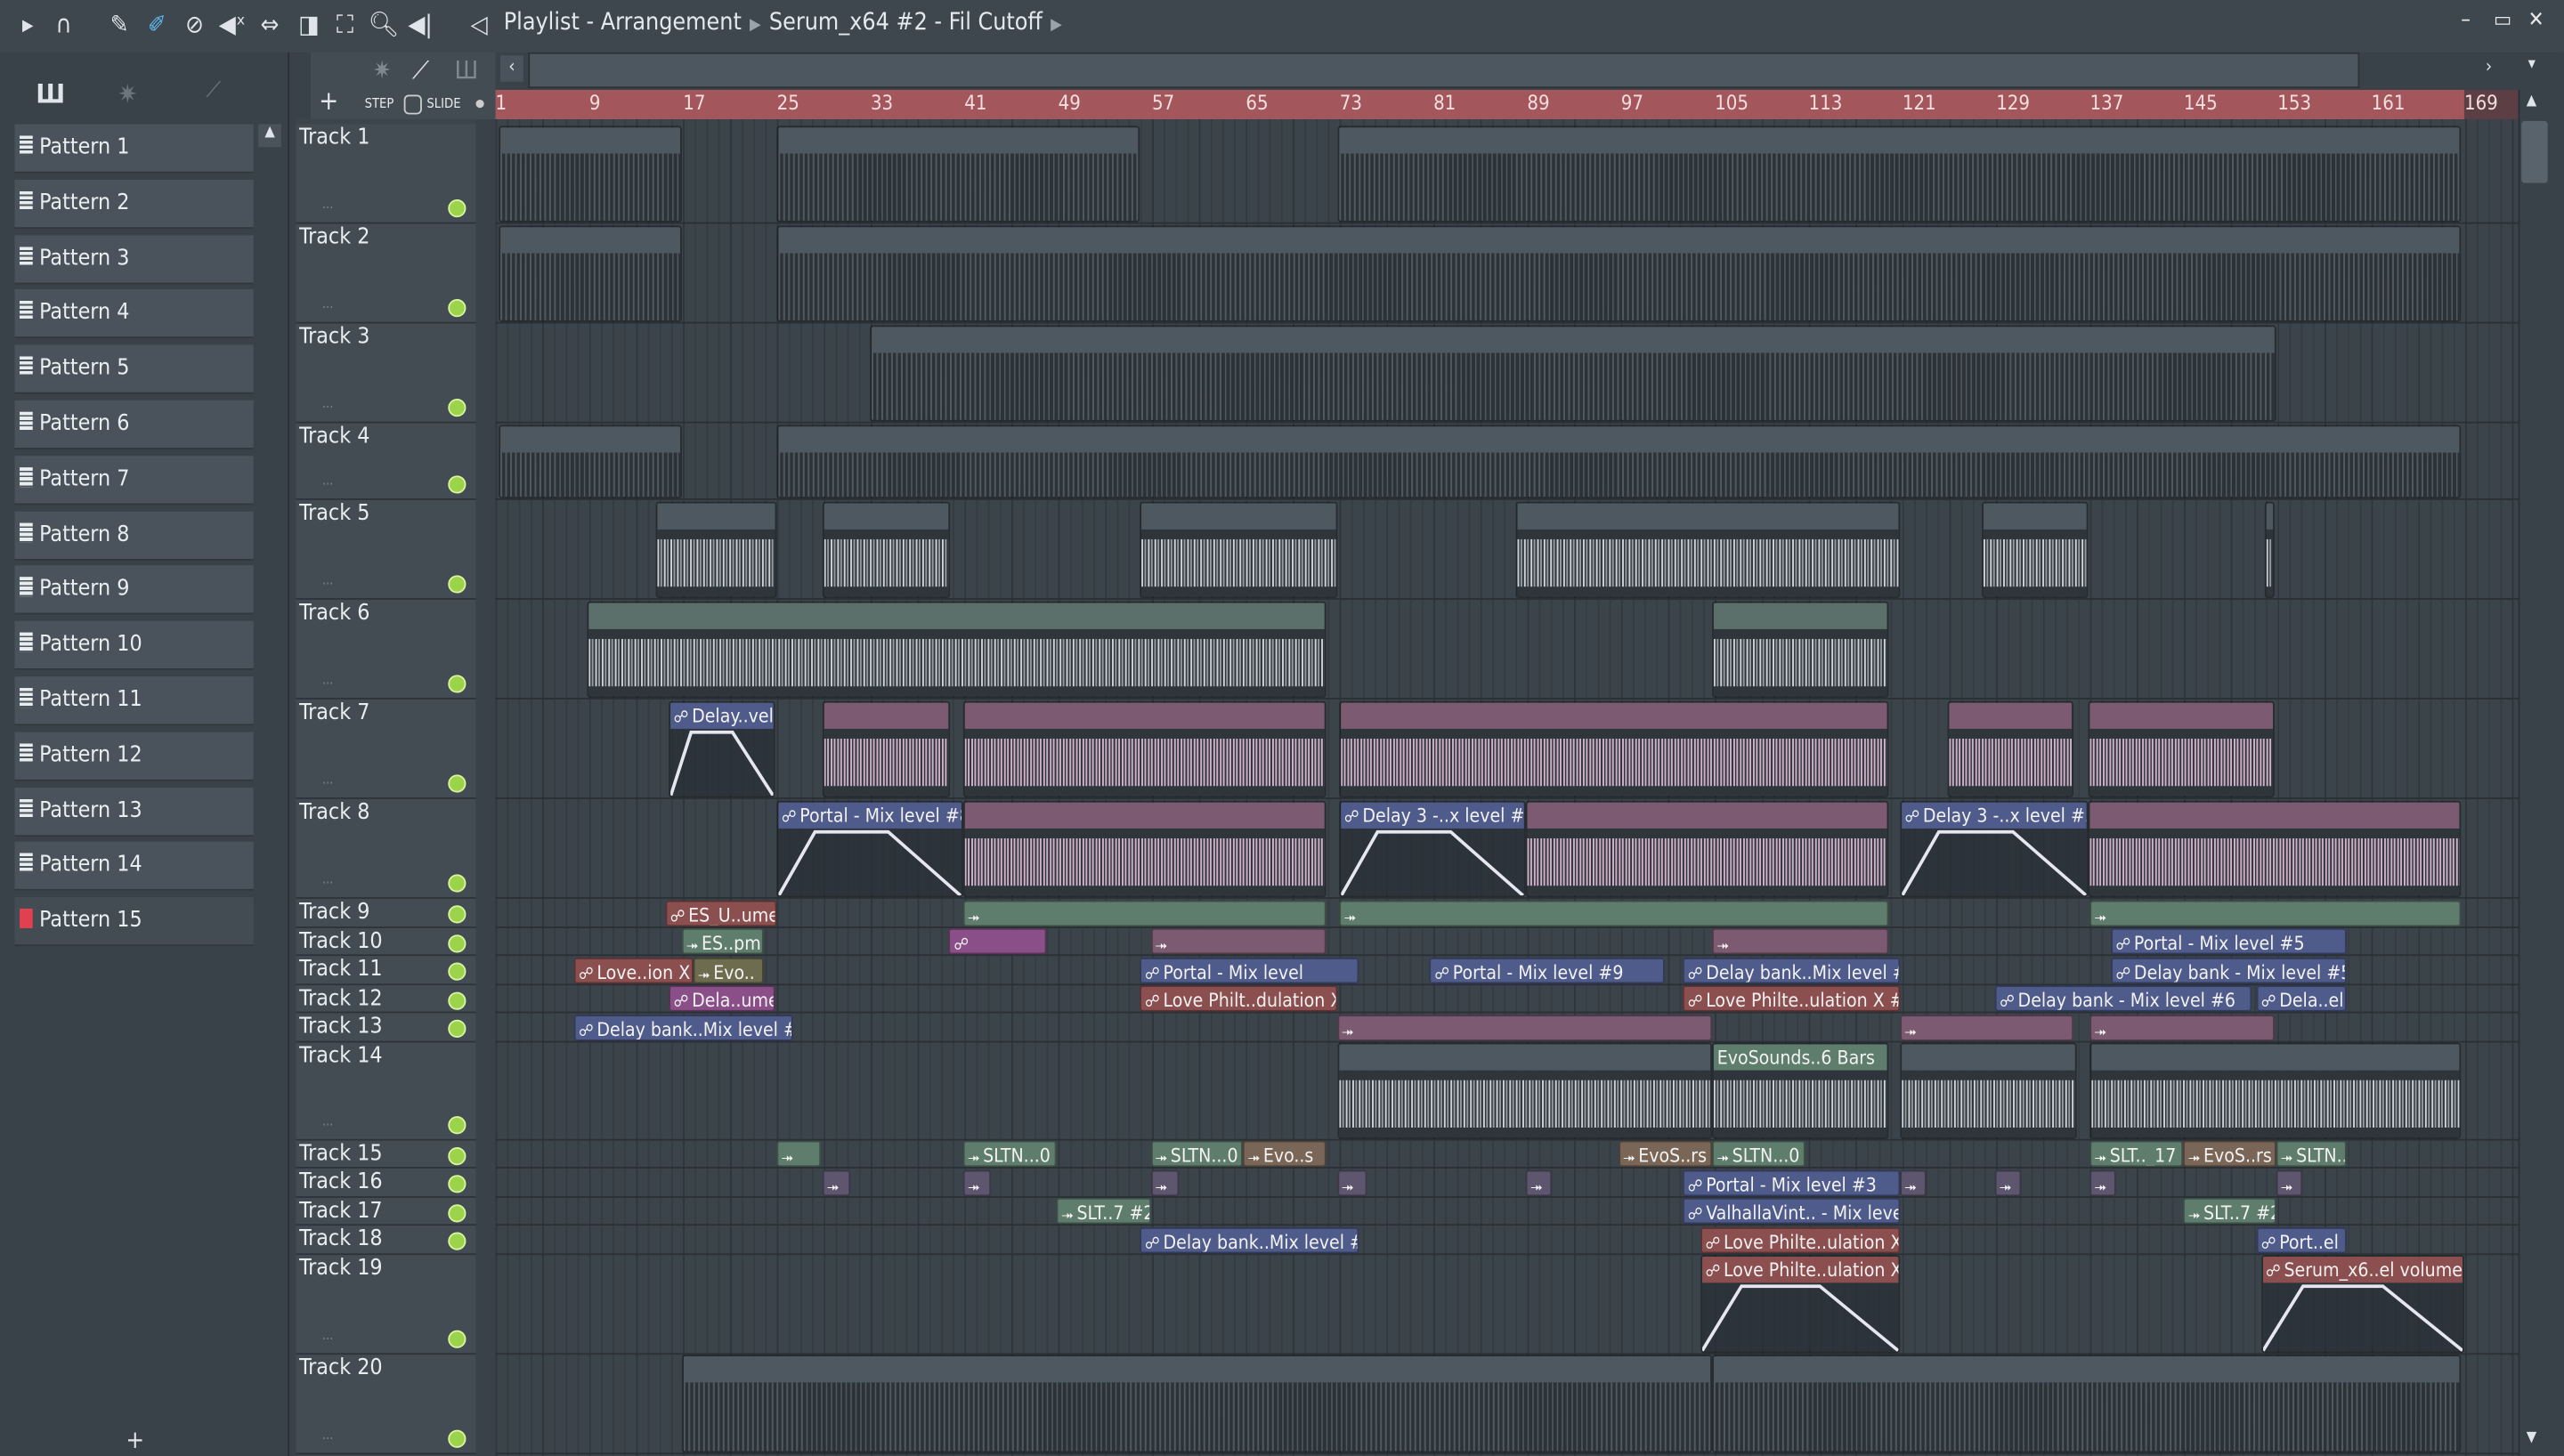 The image size is (2564, 1456). Describe the element at coordinates (1238, 998) in the screenshot. I see `automation-clip: Love Philt..dulation X` at that location.